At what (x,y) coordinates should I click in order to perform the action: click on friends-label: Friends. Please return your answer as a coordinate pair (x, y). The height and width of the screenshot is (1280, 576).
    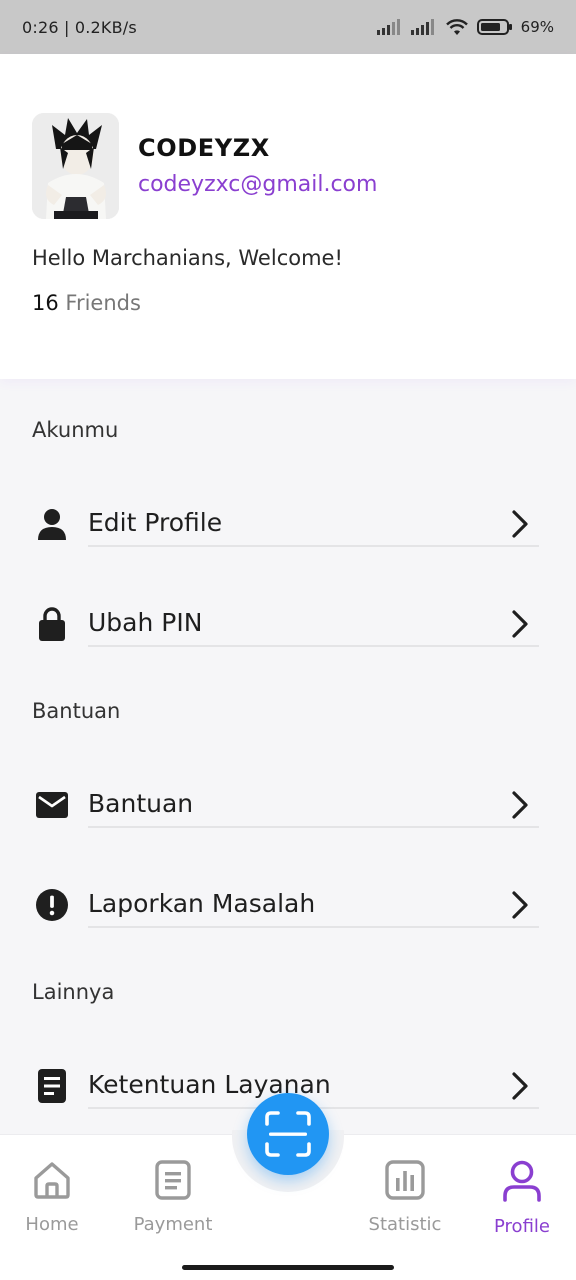
    Looking at the image, I should click on (99, 303).